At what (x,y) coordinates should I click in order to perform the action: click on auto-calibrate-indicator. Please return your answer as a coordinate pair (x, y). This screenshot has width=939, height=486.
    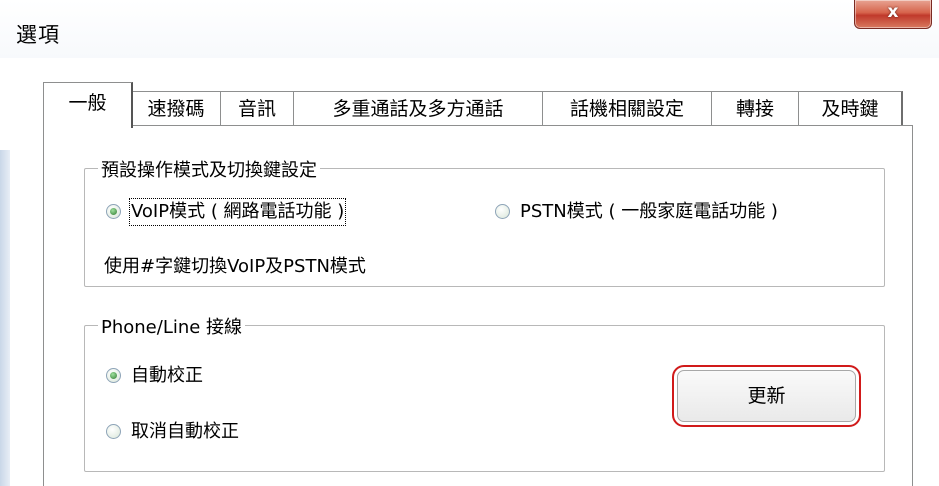
    Looking at the image, I should click on (113, 375).